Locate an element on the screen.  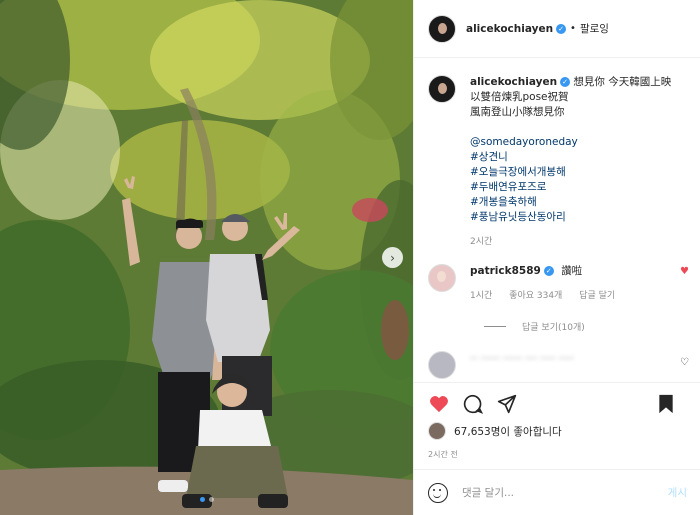
emoji-icon is located at coordinates (438, 492).